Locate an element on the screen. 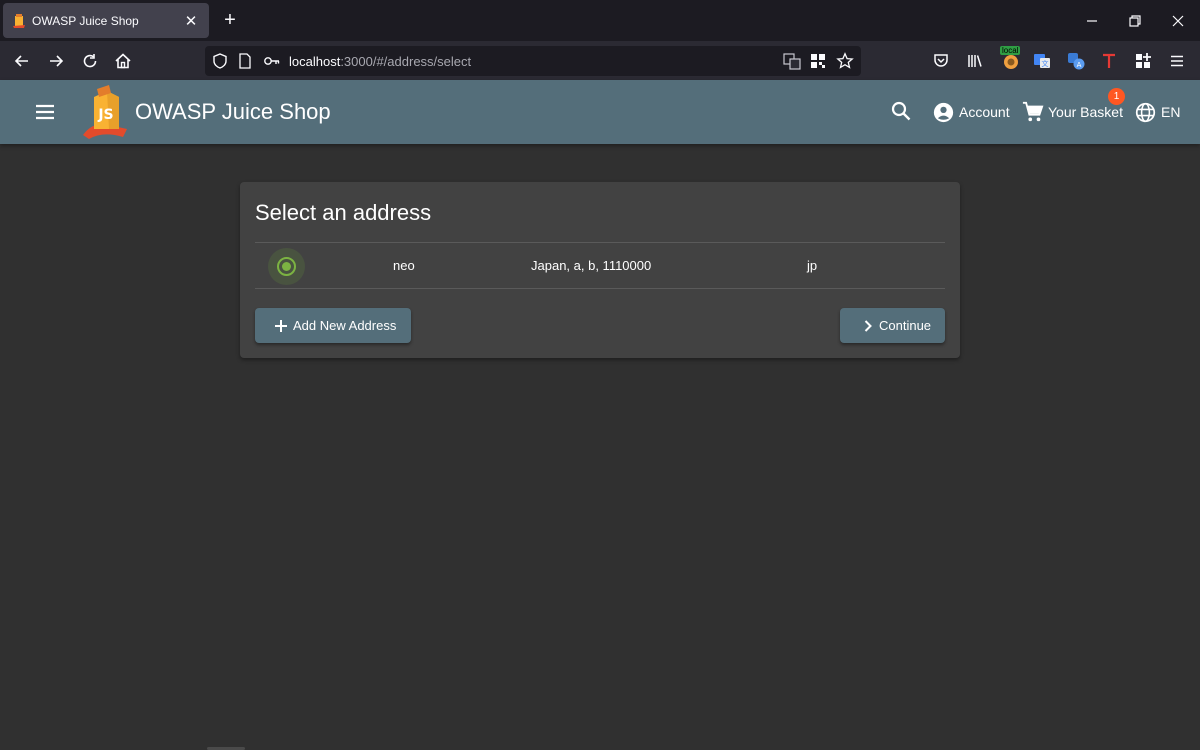 Image resolution: width=1200 pixels, height=750 pixels. browser-menu-icon is located at coordinates (1177, 61).